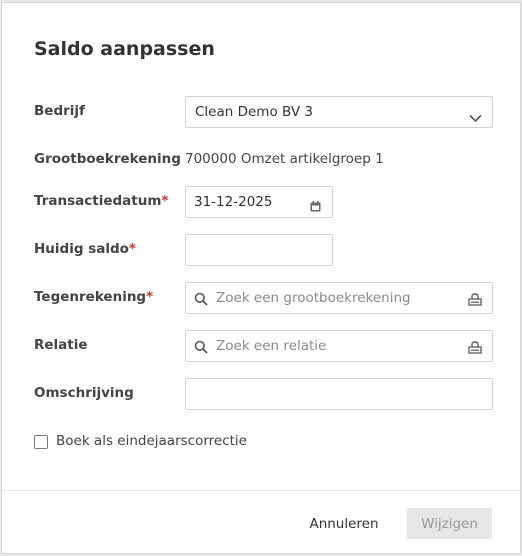 This screenshot has height=556, width=522. I want to click on company-select: Clean Demo BV 3, so click(339, 112).